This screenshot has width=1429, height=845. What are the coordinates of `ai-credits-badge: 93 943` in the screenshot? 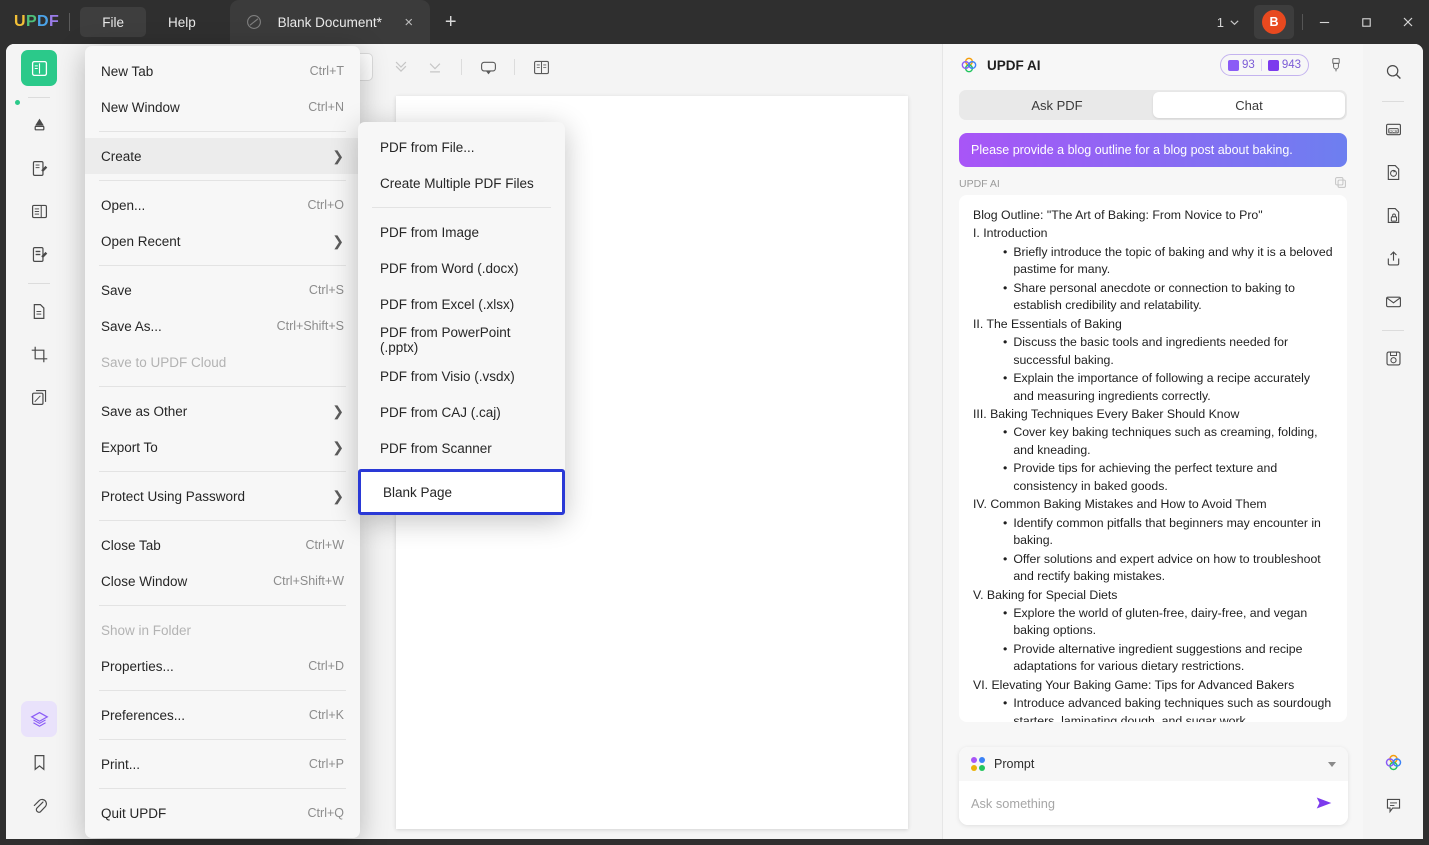 It's located at (1264, 65).